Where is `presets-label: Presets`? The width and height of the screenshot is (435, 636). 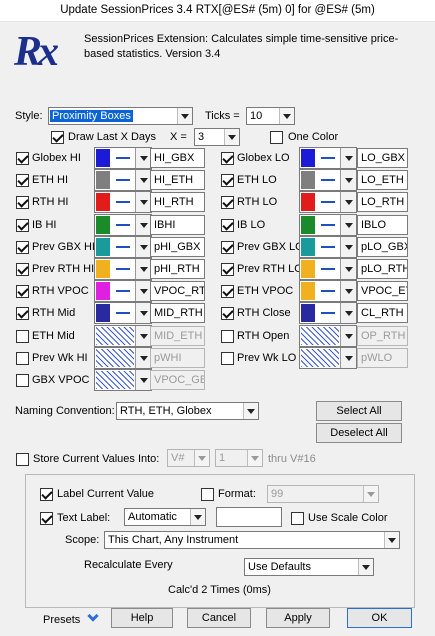
presets-label: Presets is located at coordinates (61, 620).